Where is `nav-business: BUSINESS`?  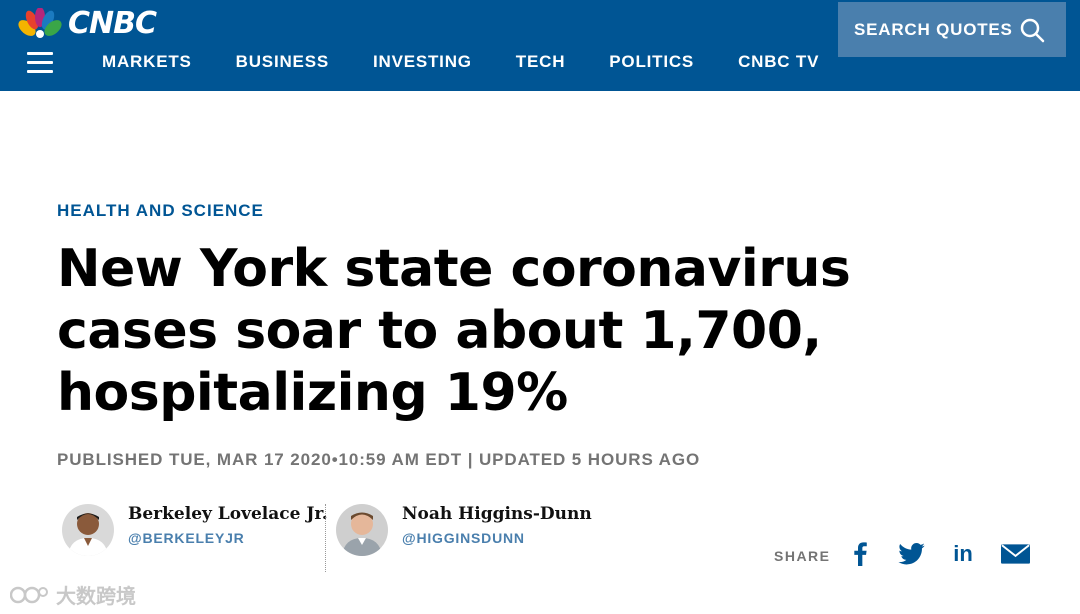
nav-business: BUSINESS is located at coordinates (282, 62).